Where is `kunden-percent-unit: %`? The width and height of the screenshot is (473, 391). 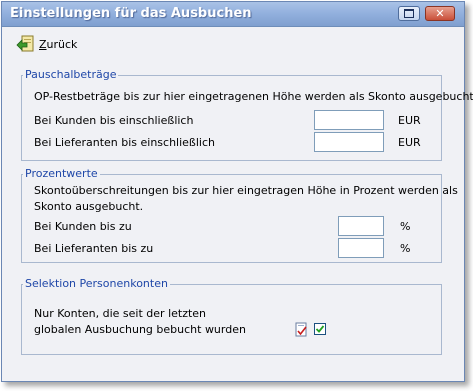
kunden-percent-unit: % is located at coordinates (405, 226).